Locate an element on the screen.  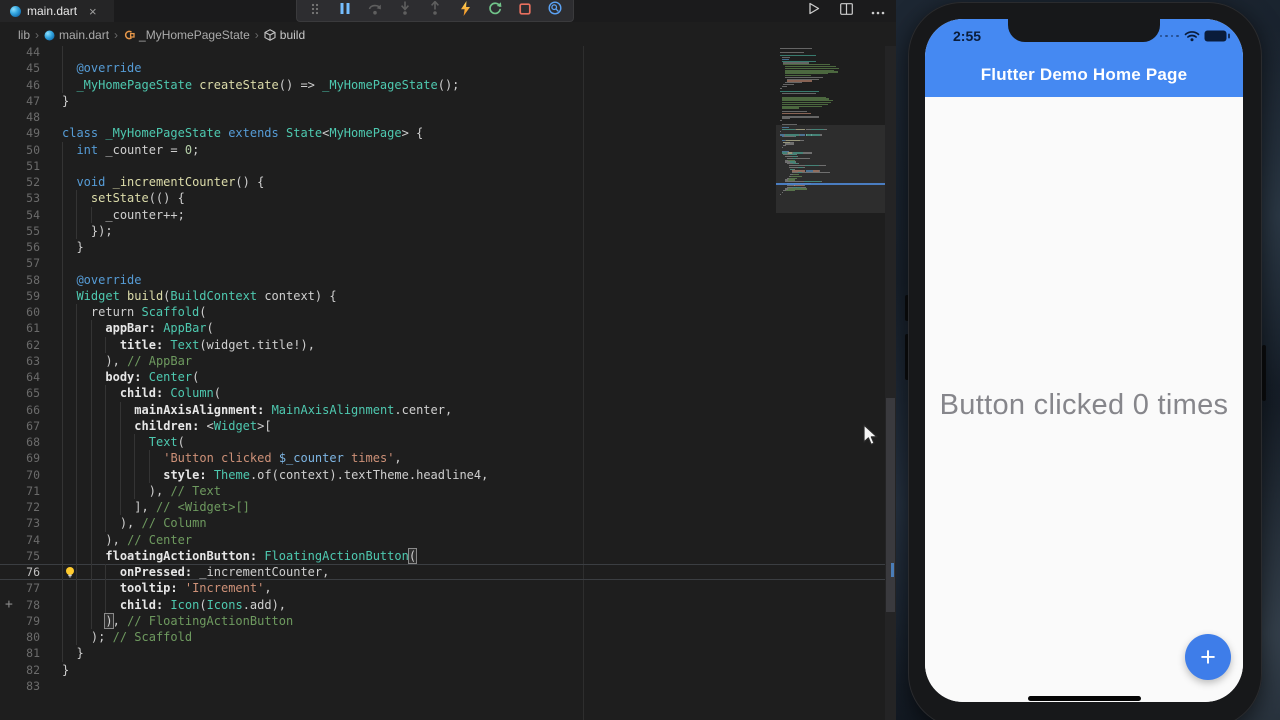
step-over-button is located at coordinates (375, 11).